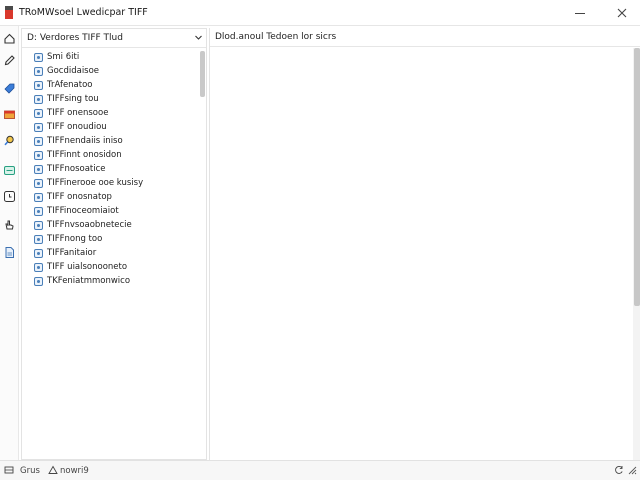  Describe the element at coordinates (53, 469) in the screenshot. I see `warning-icon` at that location.